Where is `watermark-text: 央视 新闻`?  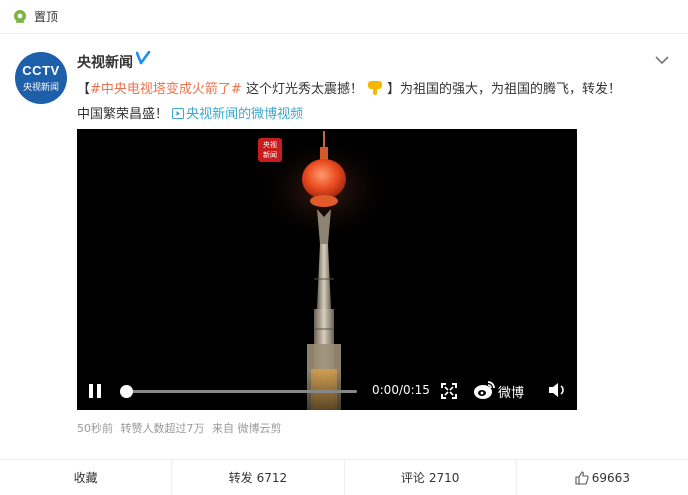
watermark-text: 央视 新闻 is located at coordinates (270, 150).